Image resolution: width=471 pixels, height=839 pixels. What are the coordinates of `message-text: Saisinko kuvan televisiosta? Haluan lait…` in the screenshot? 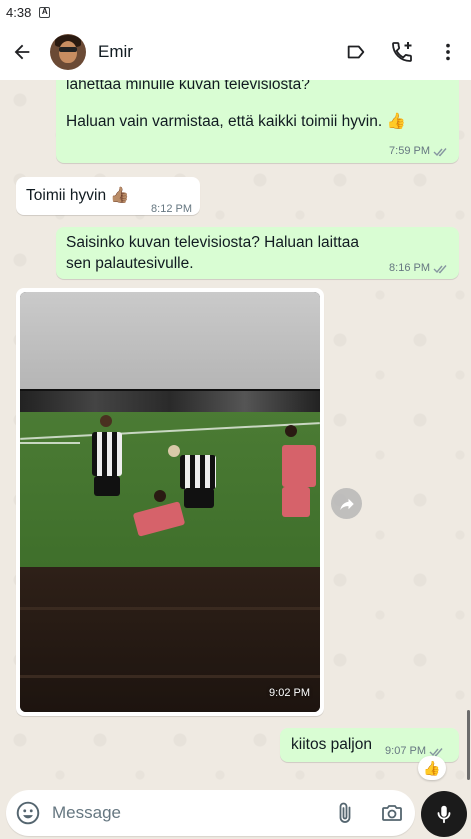 It's located at (212, 253).